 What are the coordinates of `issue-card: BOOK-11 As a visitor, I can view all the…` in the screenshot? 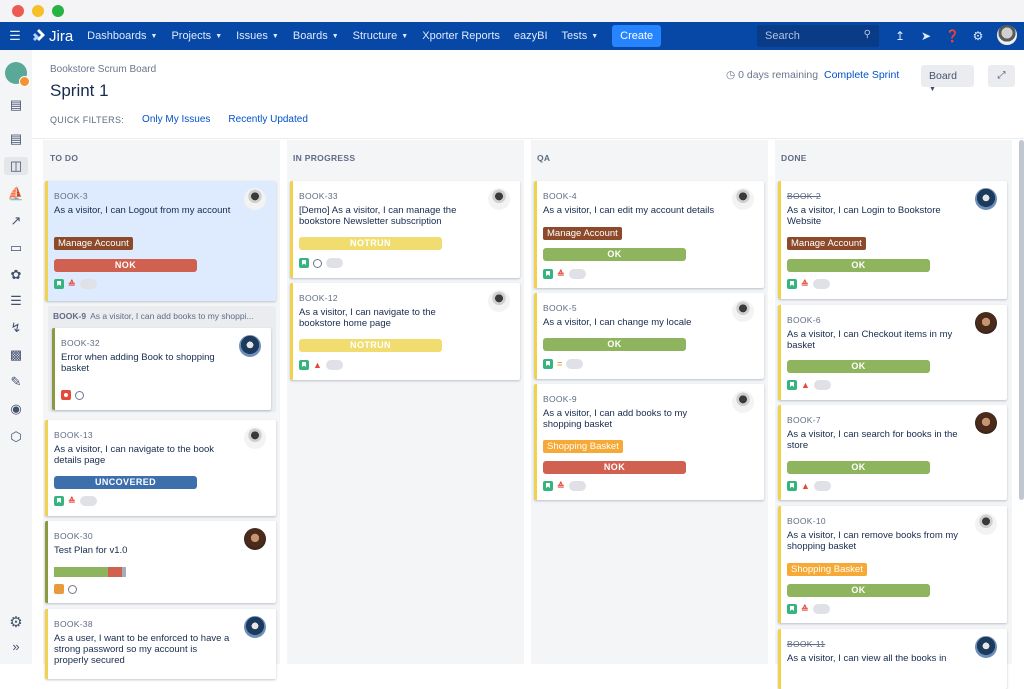 It's located at (892, 659).